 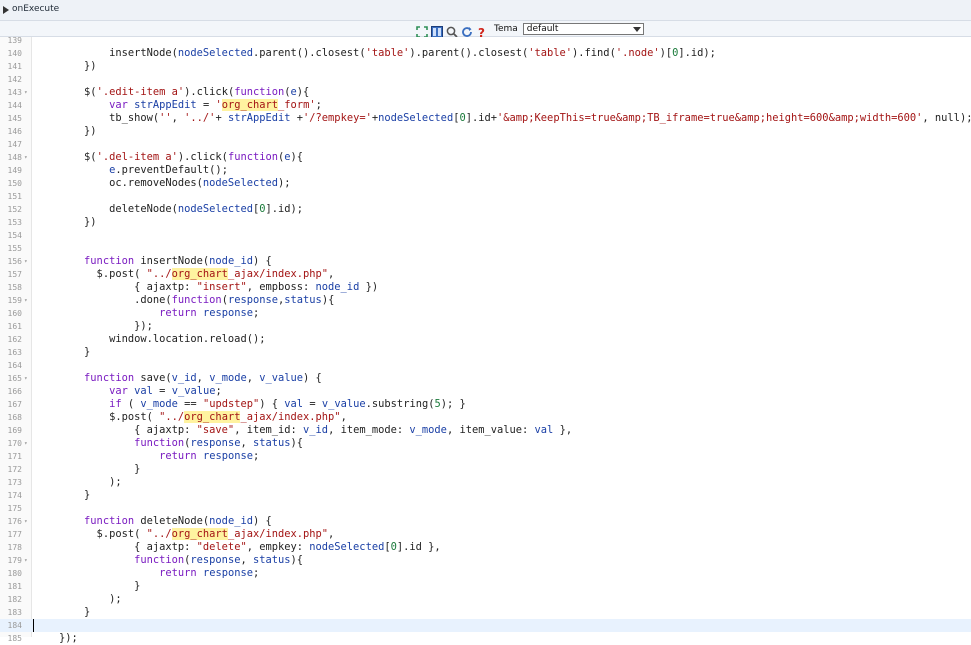 I want to click on code-line: 171 return response;, so click(x=485, y=456).